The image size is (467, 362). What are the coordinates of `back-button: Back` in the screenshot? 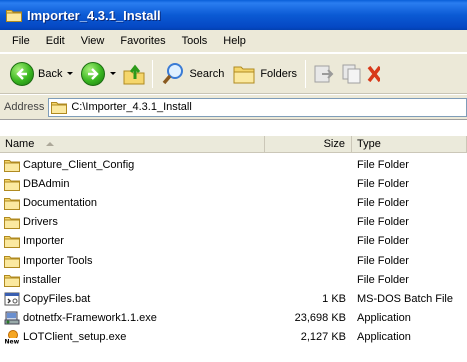 It's located at (41, 74).